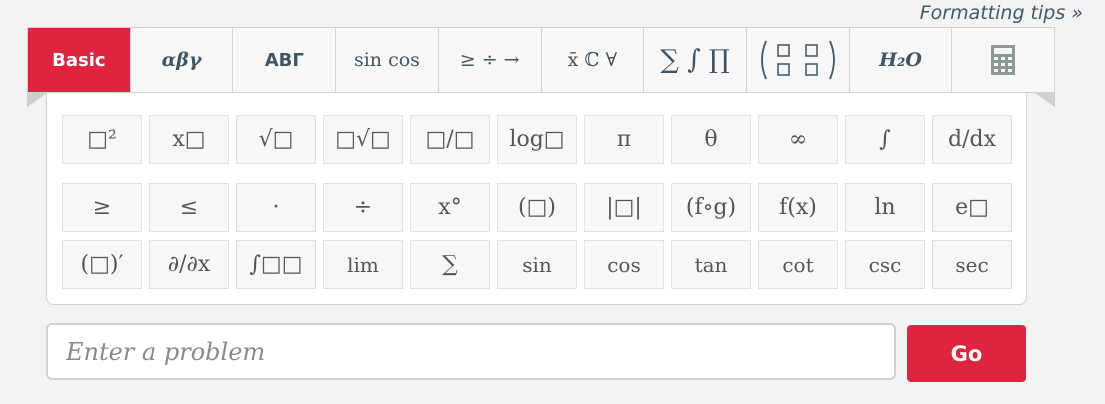 The height and width of the screenshot is (404, 1105). What do you see at coordinates (798, 264) in the screenshot?
I see `key-cot: cot` at bounding box center [798, 264].